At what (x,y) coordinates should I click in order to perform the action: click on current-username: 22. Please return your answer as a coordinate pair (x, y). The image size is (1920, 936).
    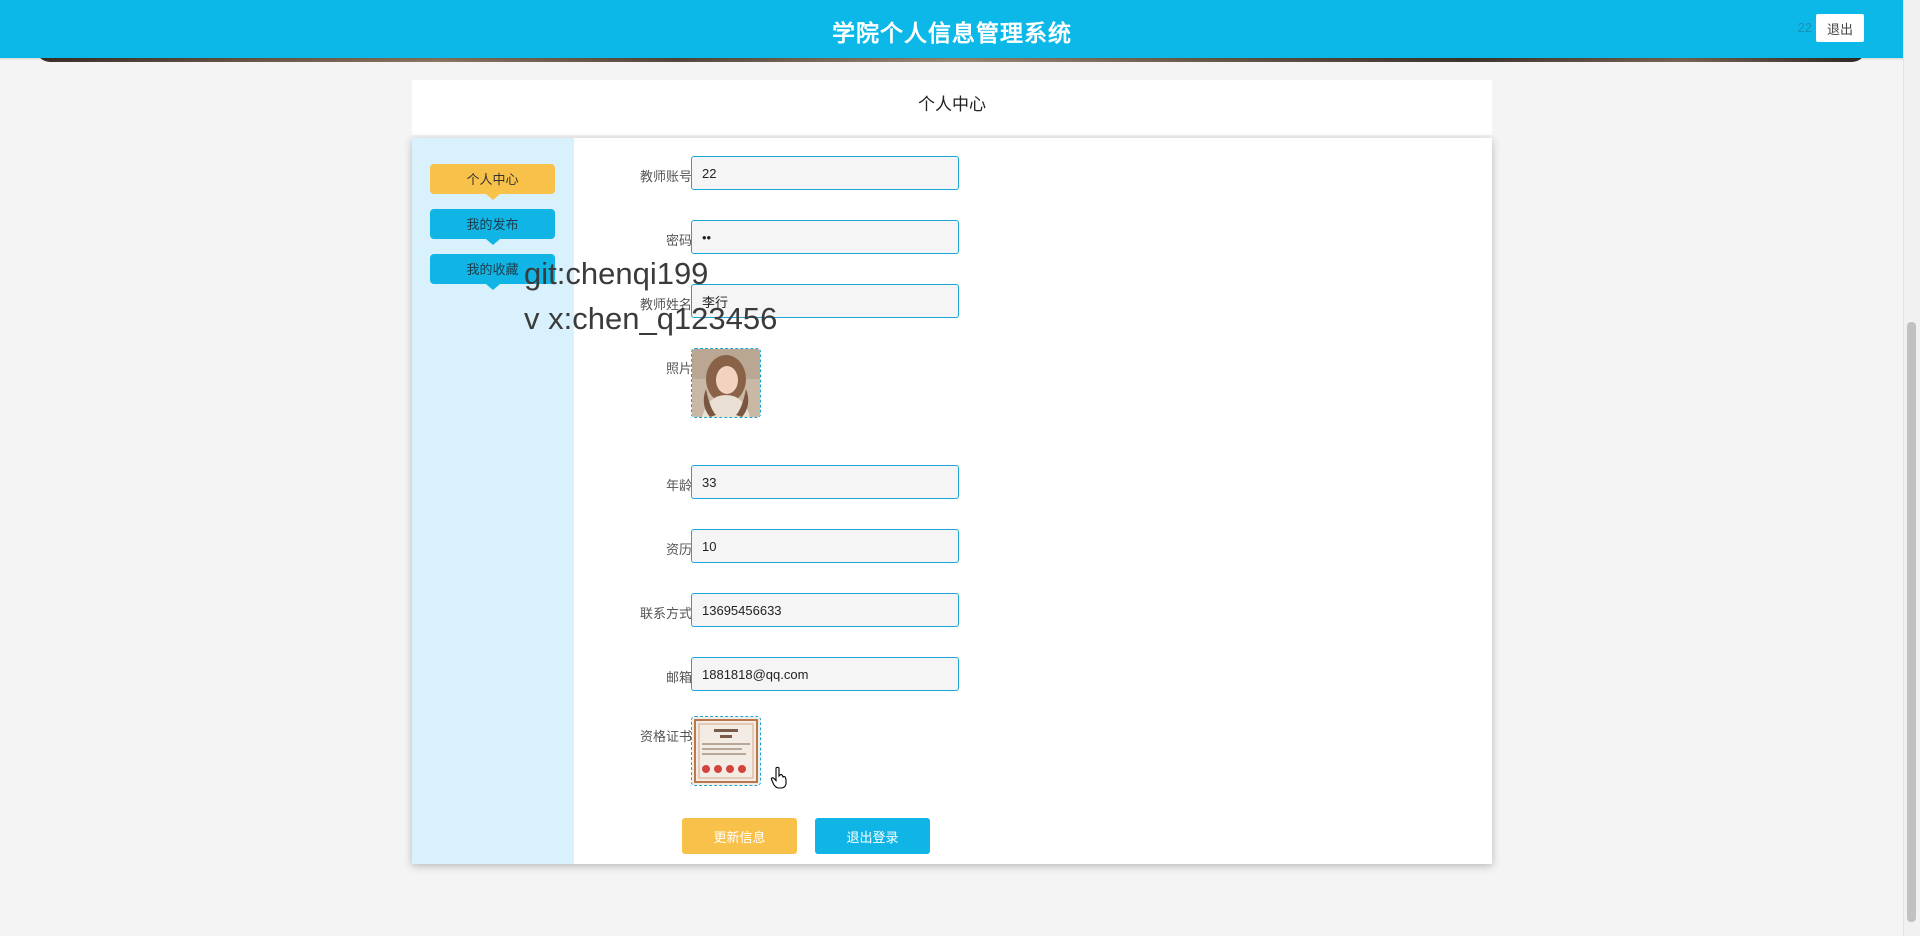
    Looking at the image, I should click on (1804, 27).